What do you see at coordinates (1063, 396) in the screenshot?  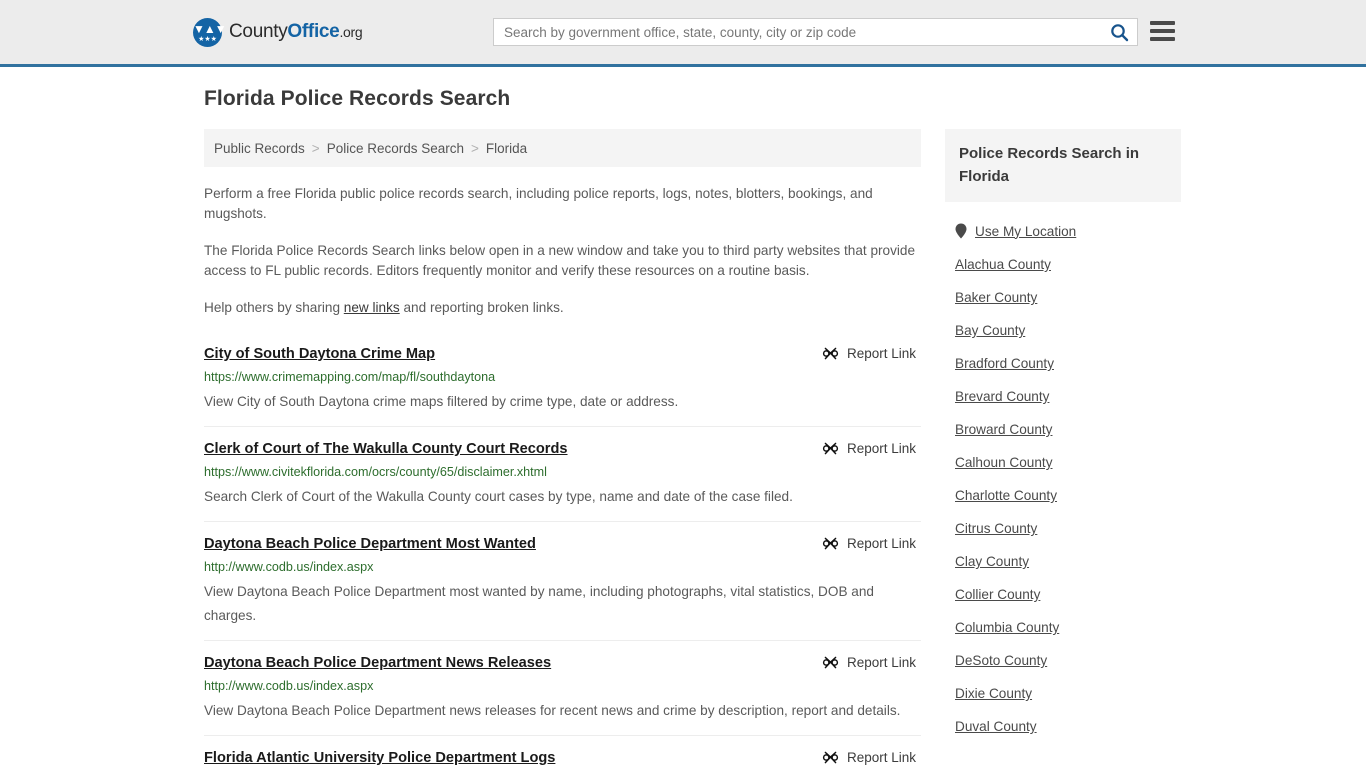 I see `sidebar-item-brevard-county: Brevard County` at bounding box center [1063, 396].